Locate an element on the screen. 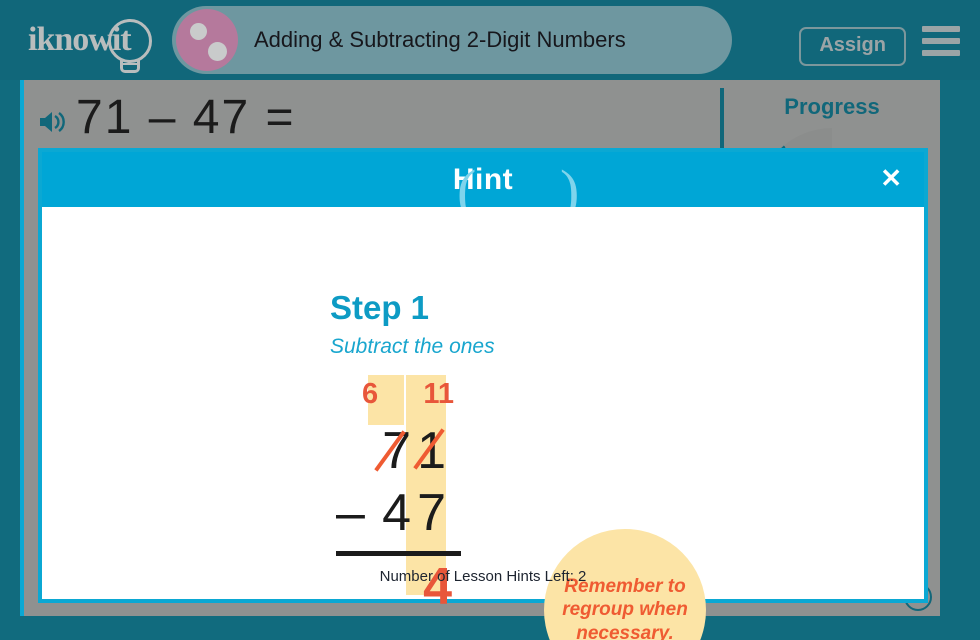 The image size is (980, 640). equation-rule is located at coordinates (398, 553).